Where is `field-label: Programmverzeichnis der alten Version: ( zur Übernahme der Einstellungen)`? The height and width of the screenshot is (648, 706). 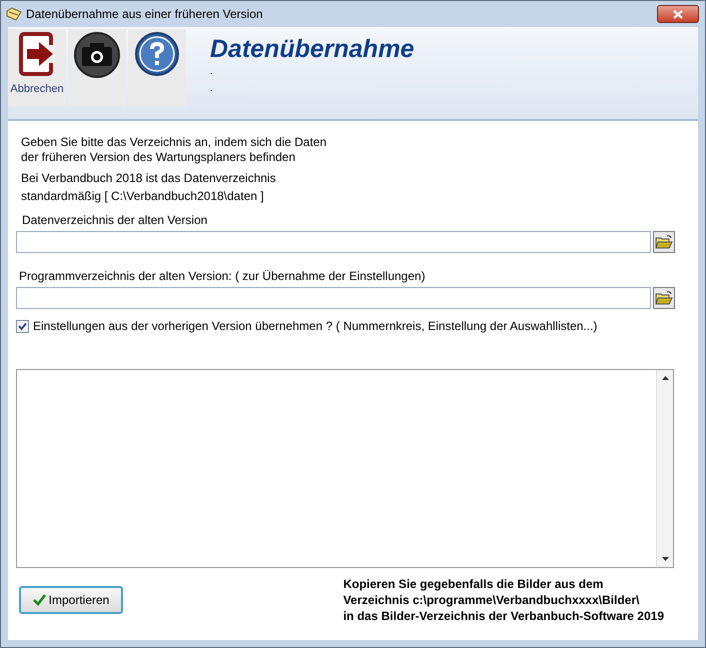 field-label: Programmverzeichnis der alten Version: ( zur Übernahme der Einstellungen) is located at coordinates (222, 276).